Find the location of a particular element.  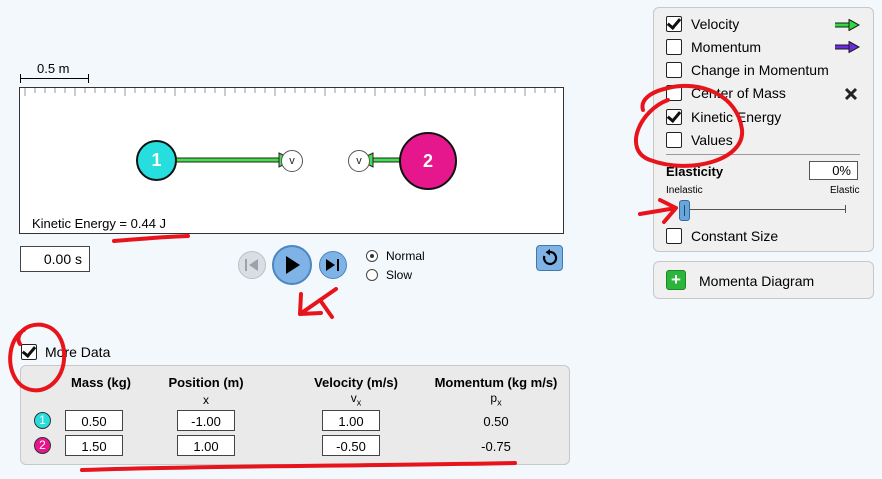

values-option: Values is located at coordinates (699, 140).